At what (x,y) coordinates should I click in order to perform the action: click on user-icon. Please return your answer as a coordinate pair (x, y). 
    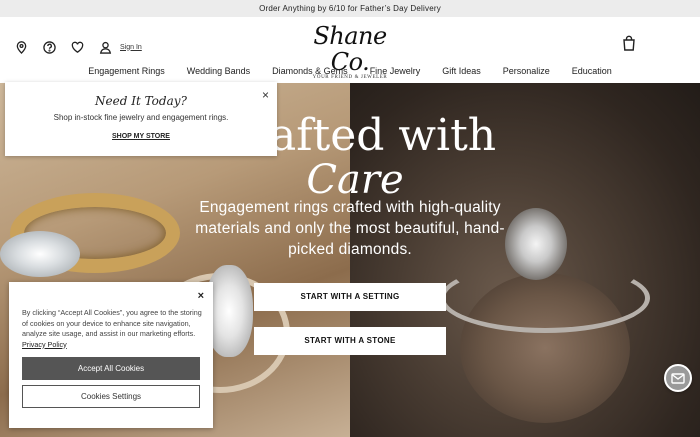
    Looking at the image, I should click on (105, 47).